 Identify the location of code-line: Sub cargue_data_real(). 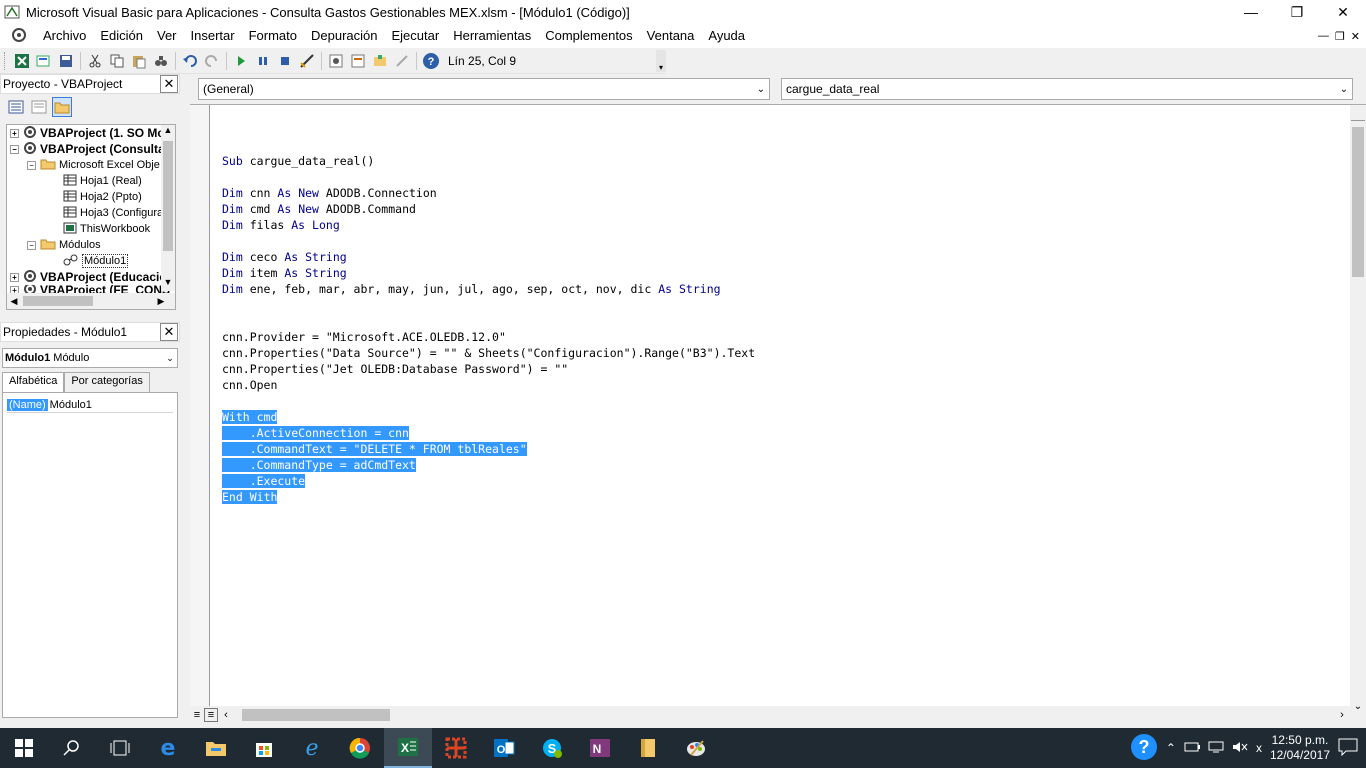
(488, 161).